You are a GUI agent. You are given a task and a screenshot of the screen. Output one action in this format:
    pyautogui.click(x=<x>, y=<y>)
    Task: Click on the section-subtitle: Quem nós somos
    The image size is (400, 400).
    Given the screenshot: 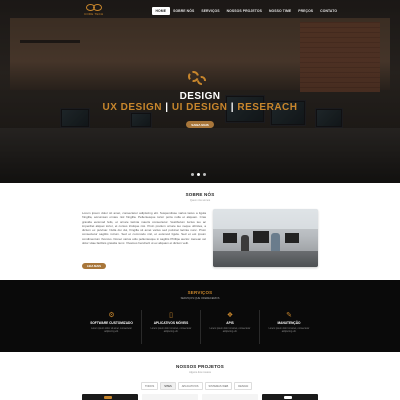 What is the action you would take?
    pyautogui.click(x=200, y=200)
    